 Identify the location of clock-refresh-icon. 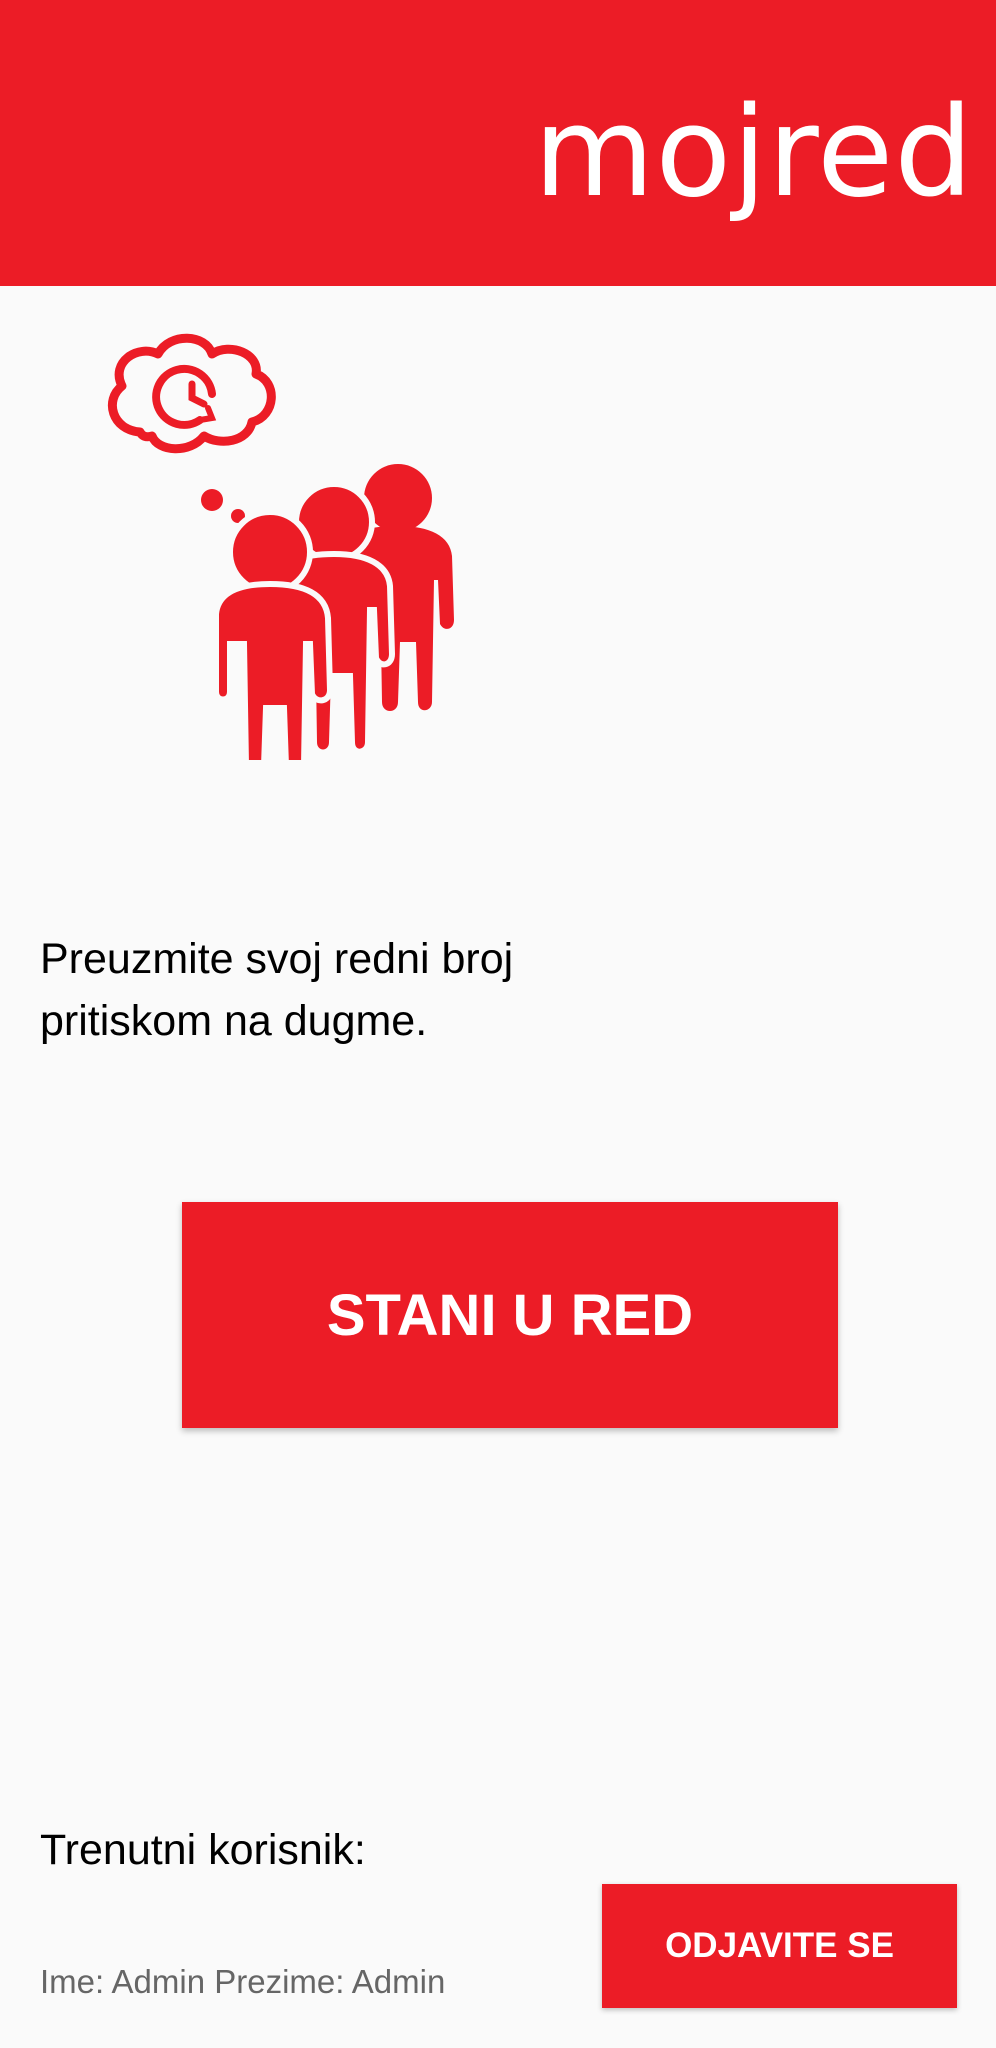
(184, 396).